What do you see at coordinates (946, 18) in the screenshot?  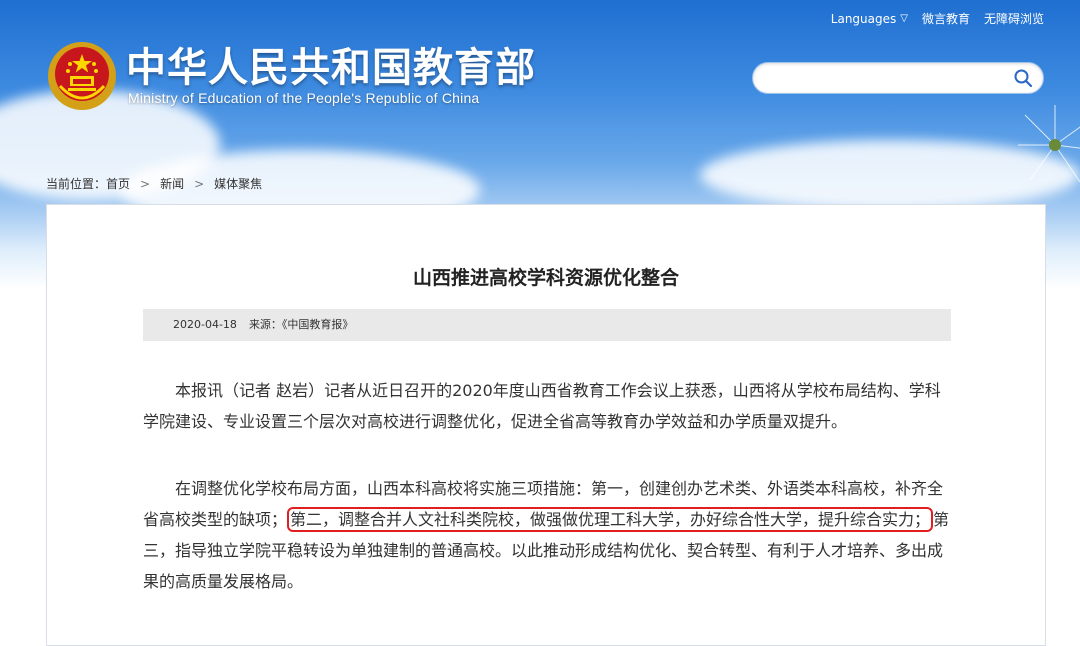 I see `weiyan-link: 微言教育` at bounding box center [946, 18].